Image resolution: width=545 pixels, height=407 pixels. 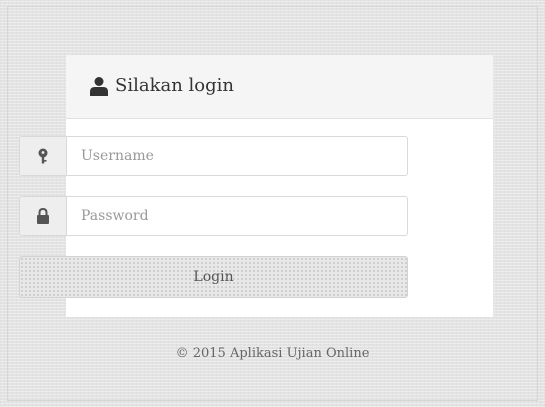 What do you see at coordinates (99, 86) in the screenshot?
I see `user-icon` at bounding box center [99, 86].